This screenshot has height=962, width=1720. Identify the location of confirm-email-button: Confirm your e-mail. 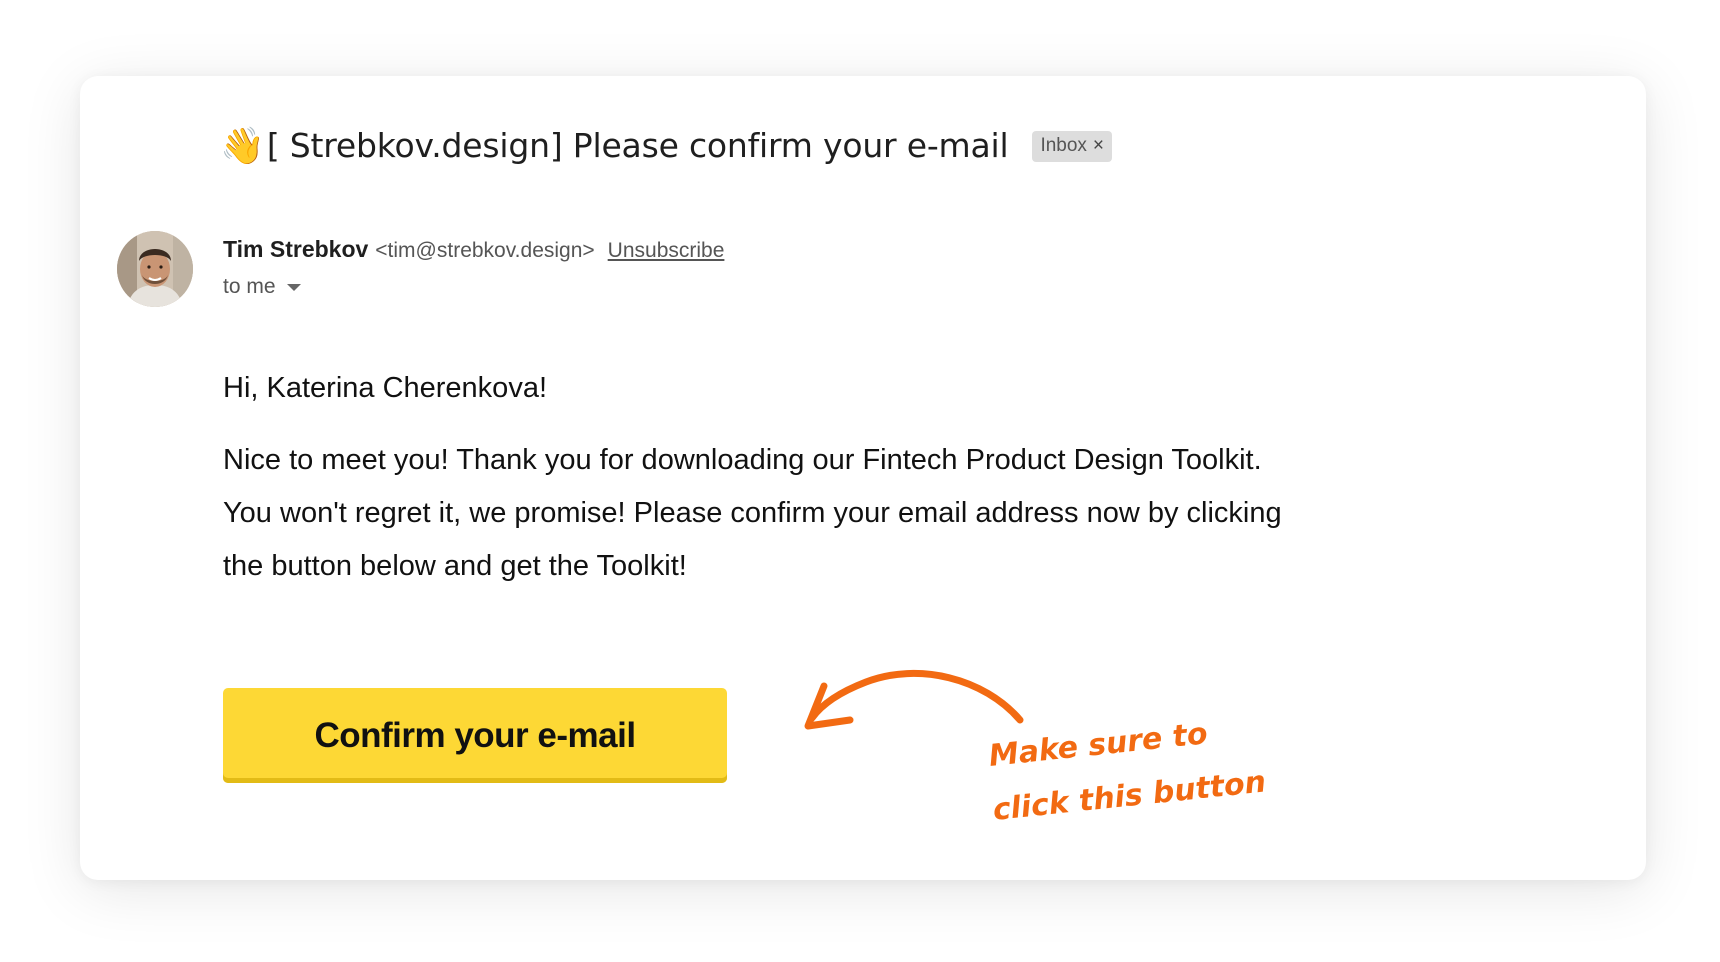
(475, 735).